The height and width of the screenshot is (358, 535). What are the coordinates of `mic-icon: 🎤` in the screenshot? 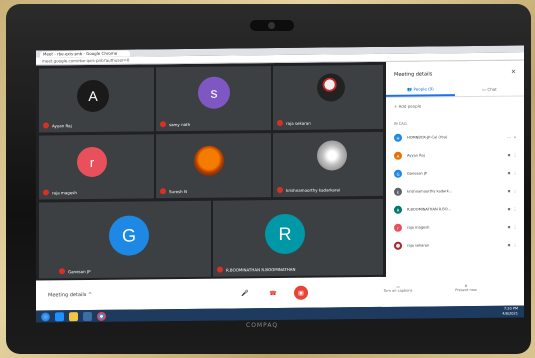 It's located at (245, 293).